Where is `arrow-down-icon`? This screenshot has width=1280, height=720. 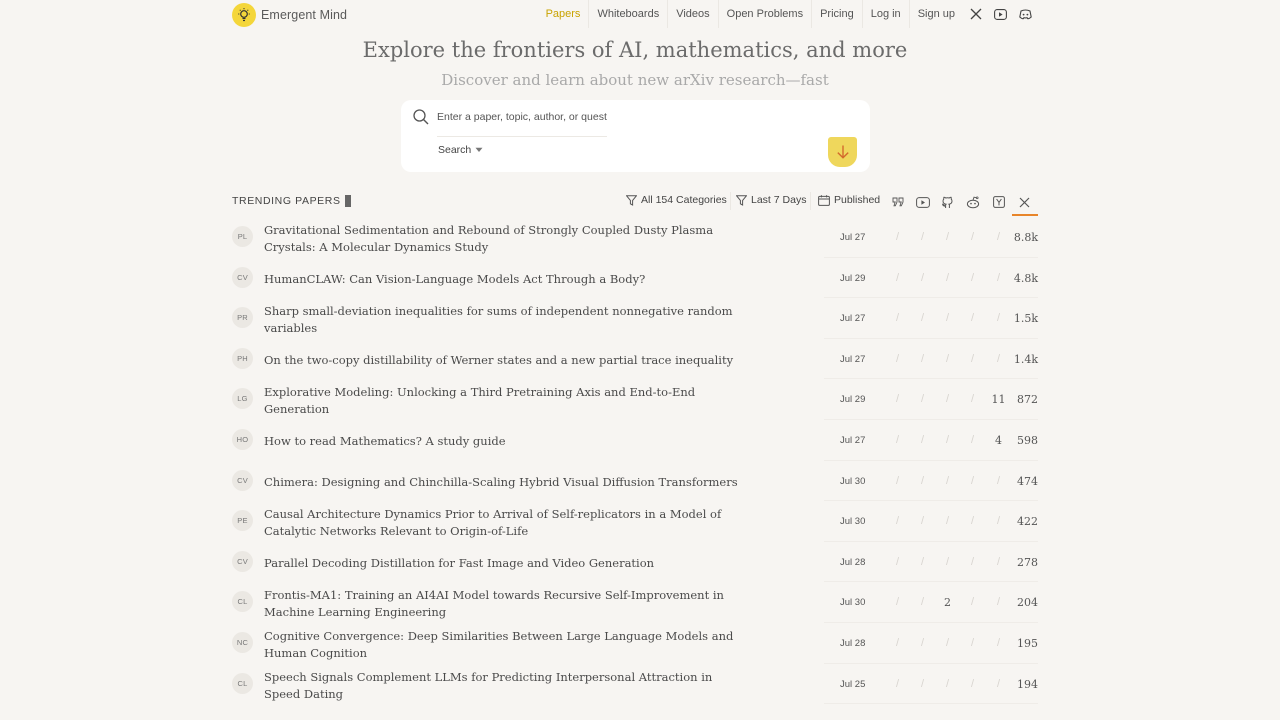
arrow-down-icon is located at coordinates (842, 152).